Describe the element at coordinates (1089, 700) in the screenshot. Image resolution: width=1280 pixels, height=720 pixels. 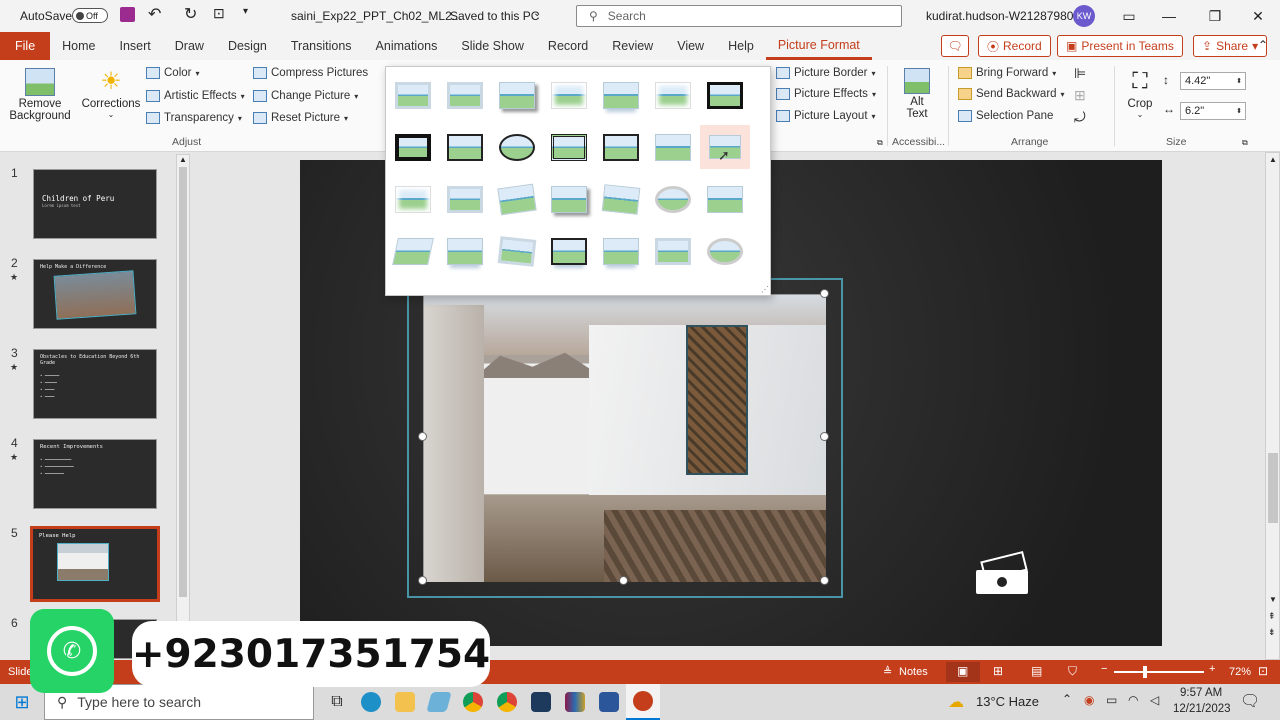
I see `record-tray-icon: ◉` at that location.